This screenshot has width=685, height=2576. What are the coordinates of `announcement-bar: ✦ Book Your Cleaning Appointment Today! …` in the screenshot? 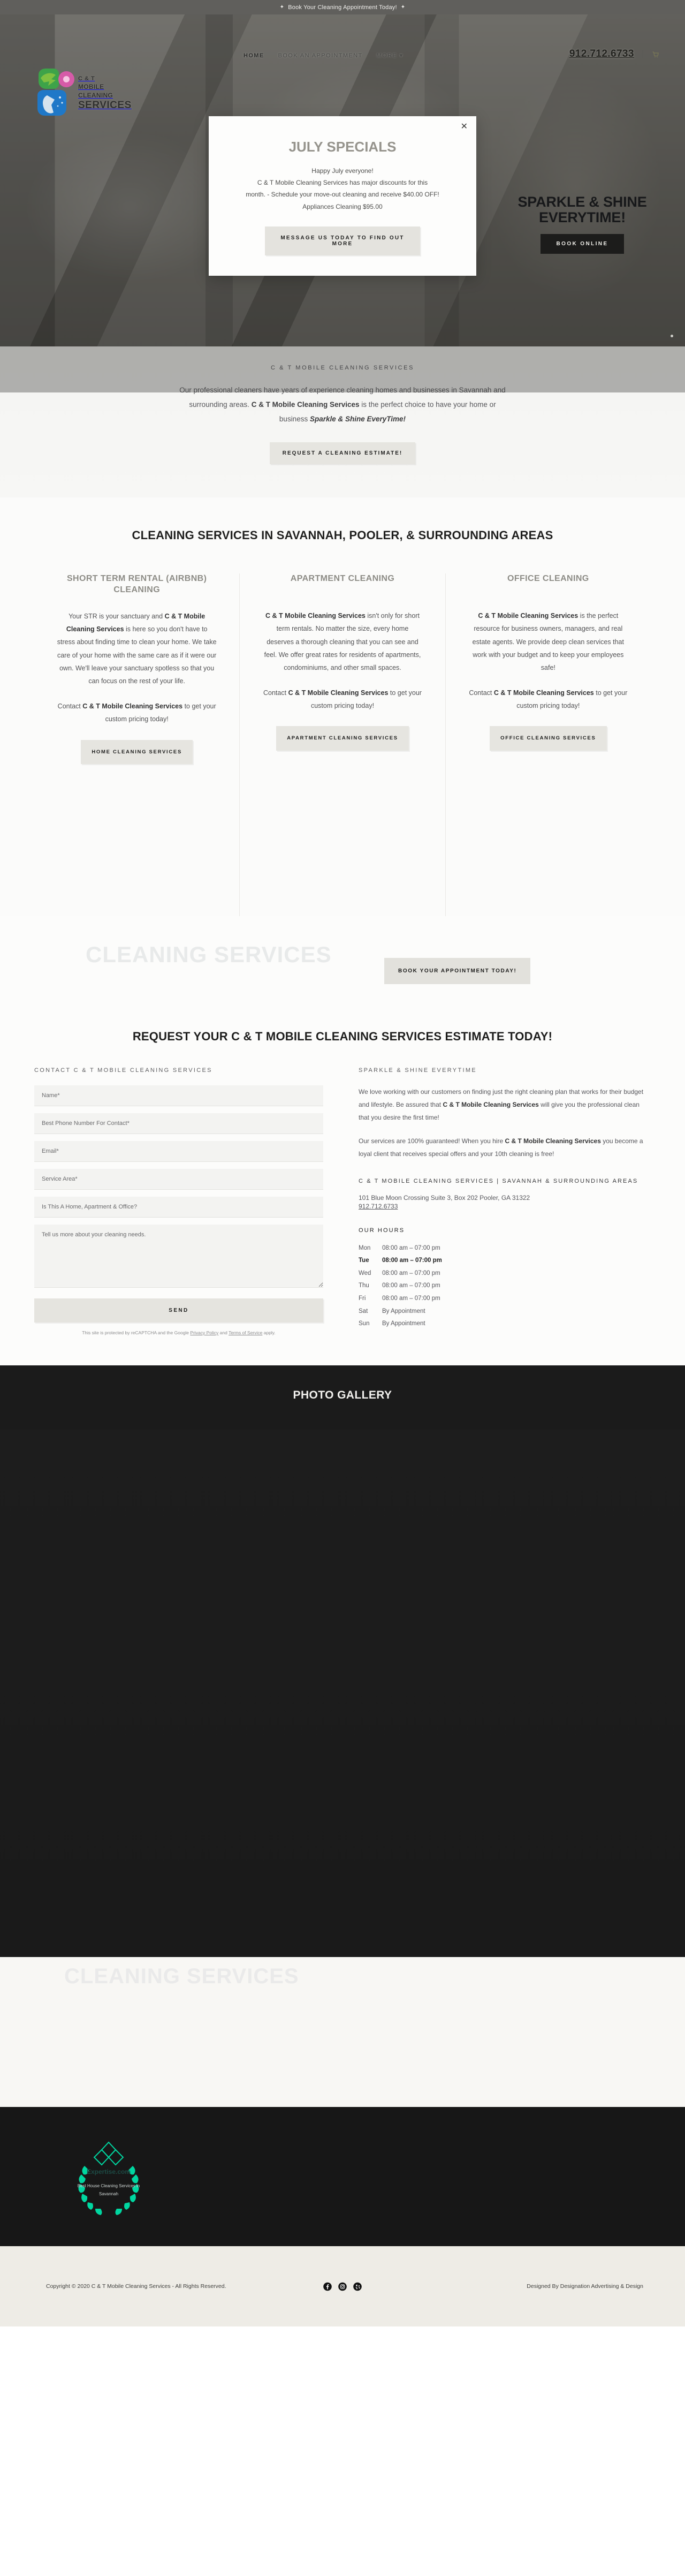 It's located at (342, 7).